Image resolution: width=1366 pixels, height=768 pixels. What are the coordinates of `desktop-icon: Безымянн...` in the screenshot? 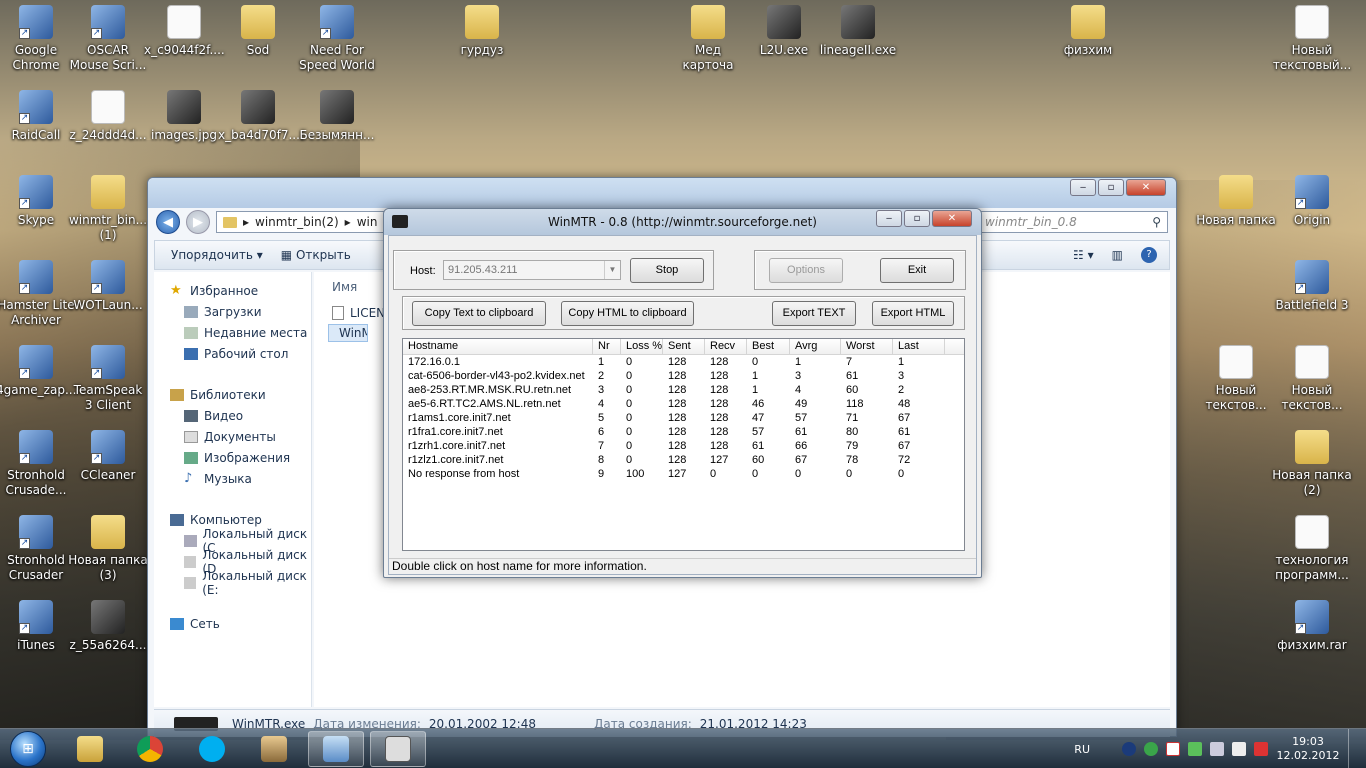 It's located at (337, 116).